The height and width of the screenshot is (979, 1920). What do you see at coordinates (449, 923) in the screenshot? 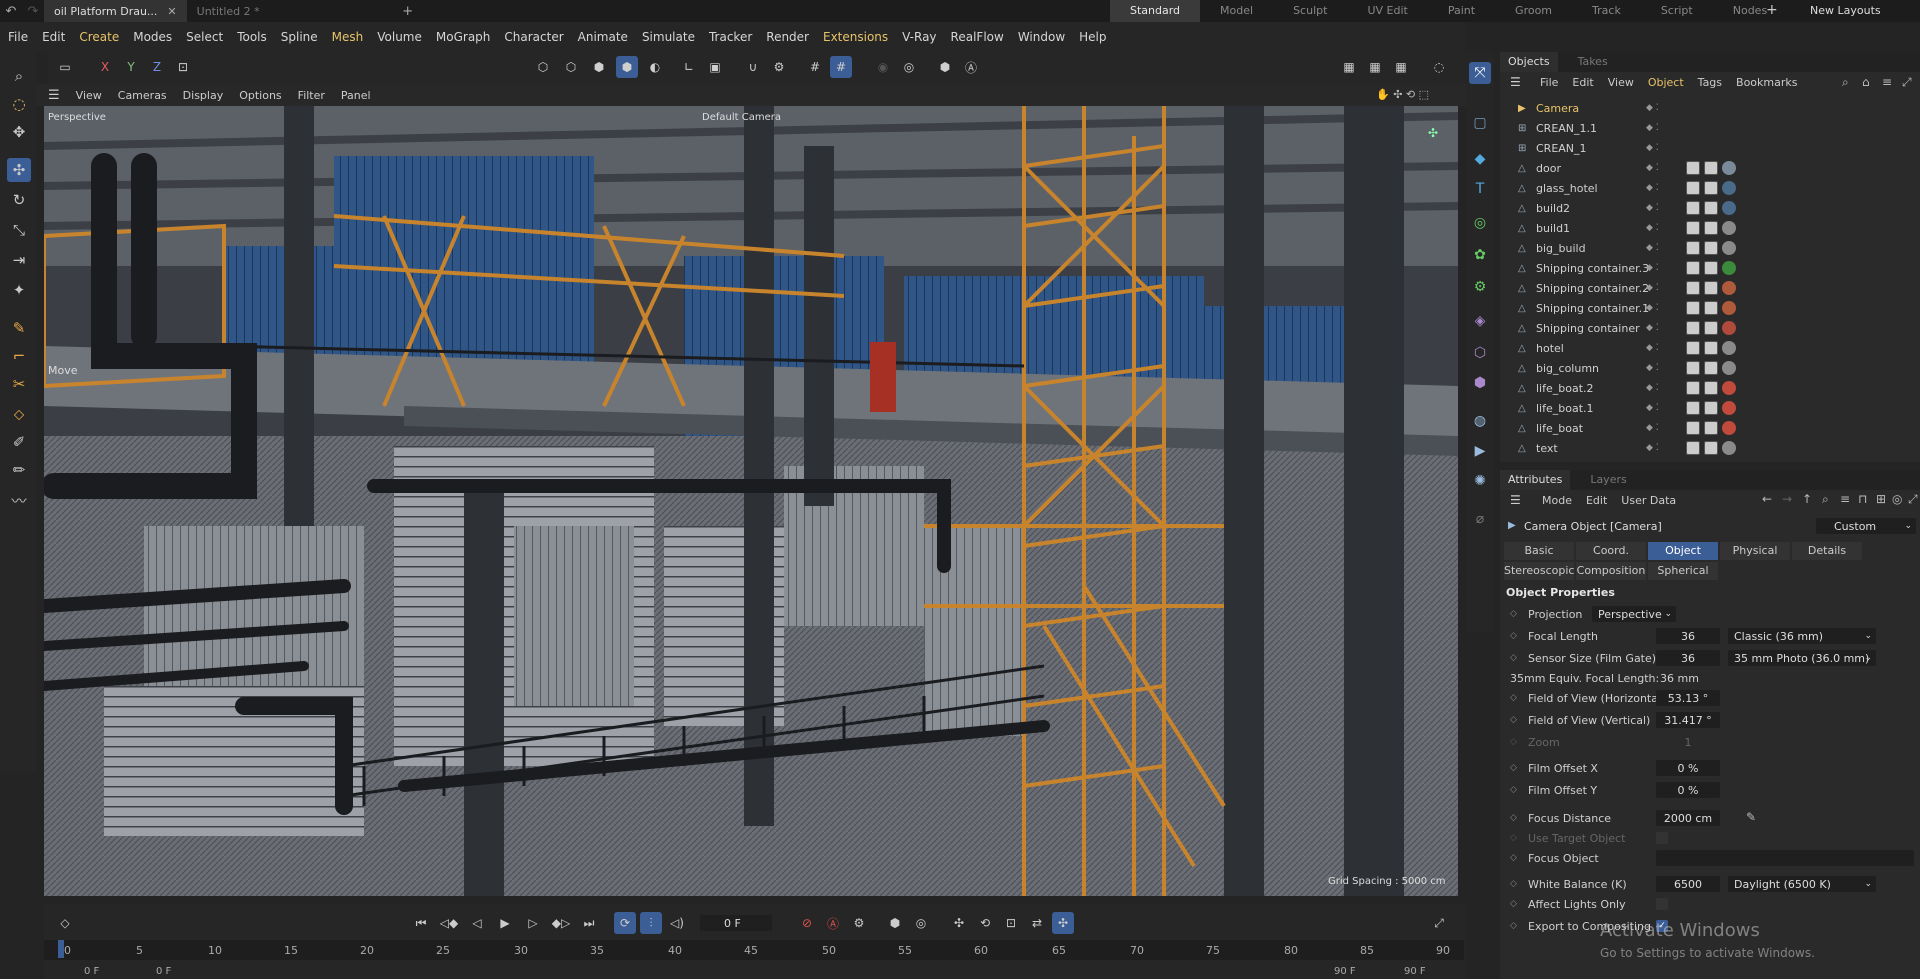
I see `previous-key-icon: ◁◆` at bounding box center [449, 923].